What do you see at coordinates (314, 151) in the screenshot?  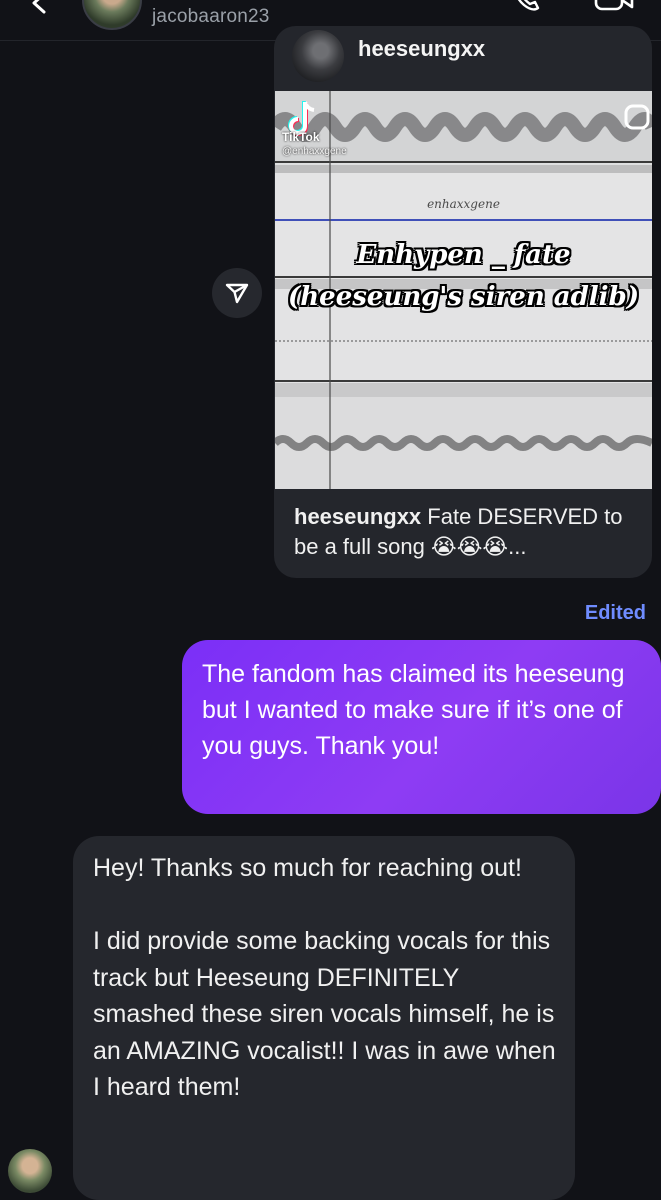 I see `tiktok-handle: @enhaxxgene` at bounding box center [314, 151].